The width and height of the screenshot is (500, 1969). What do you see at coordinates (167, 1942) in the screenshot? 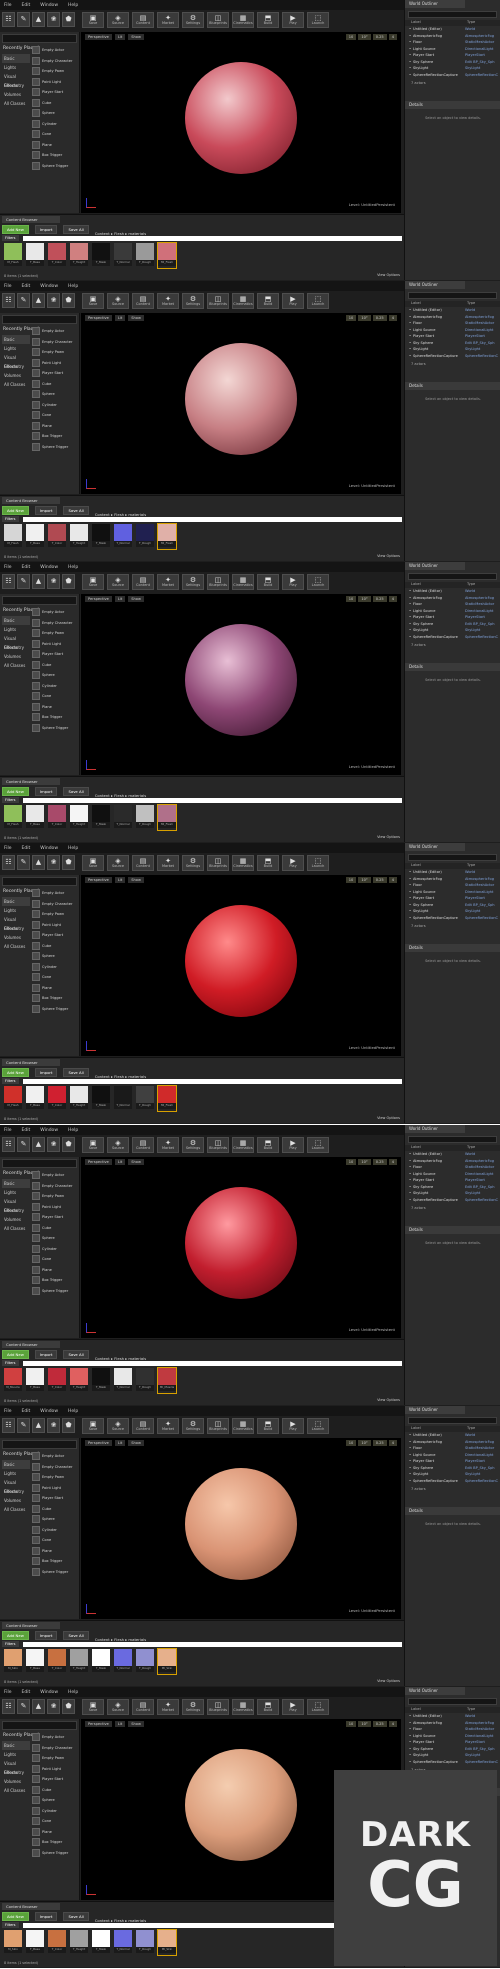
I see `asset-tile: MI_Skin` at bounding box center [167, 1942].